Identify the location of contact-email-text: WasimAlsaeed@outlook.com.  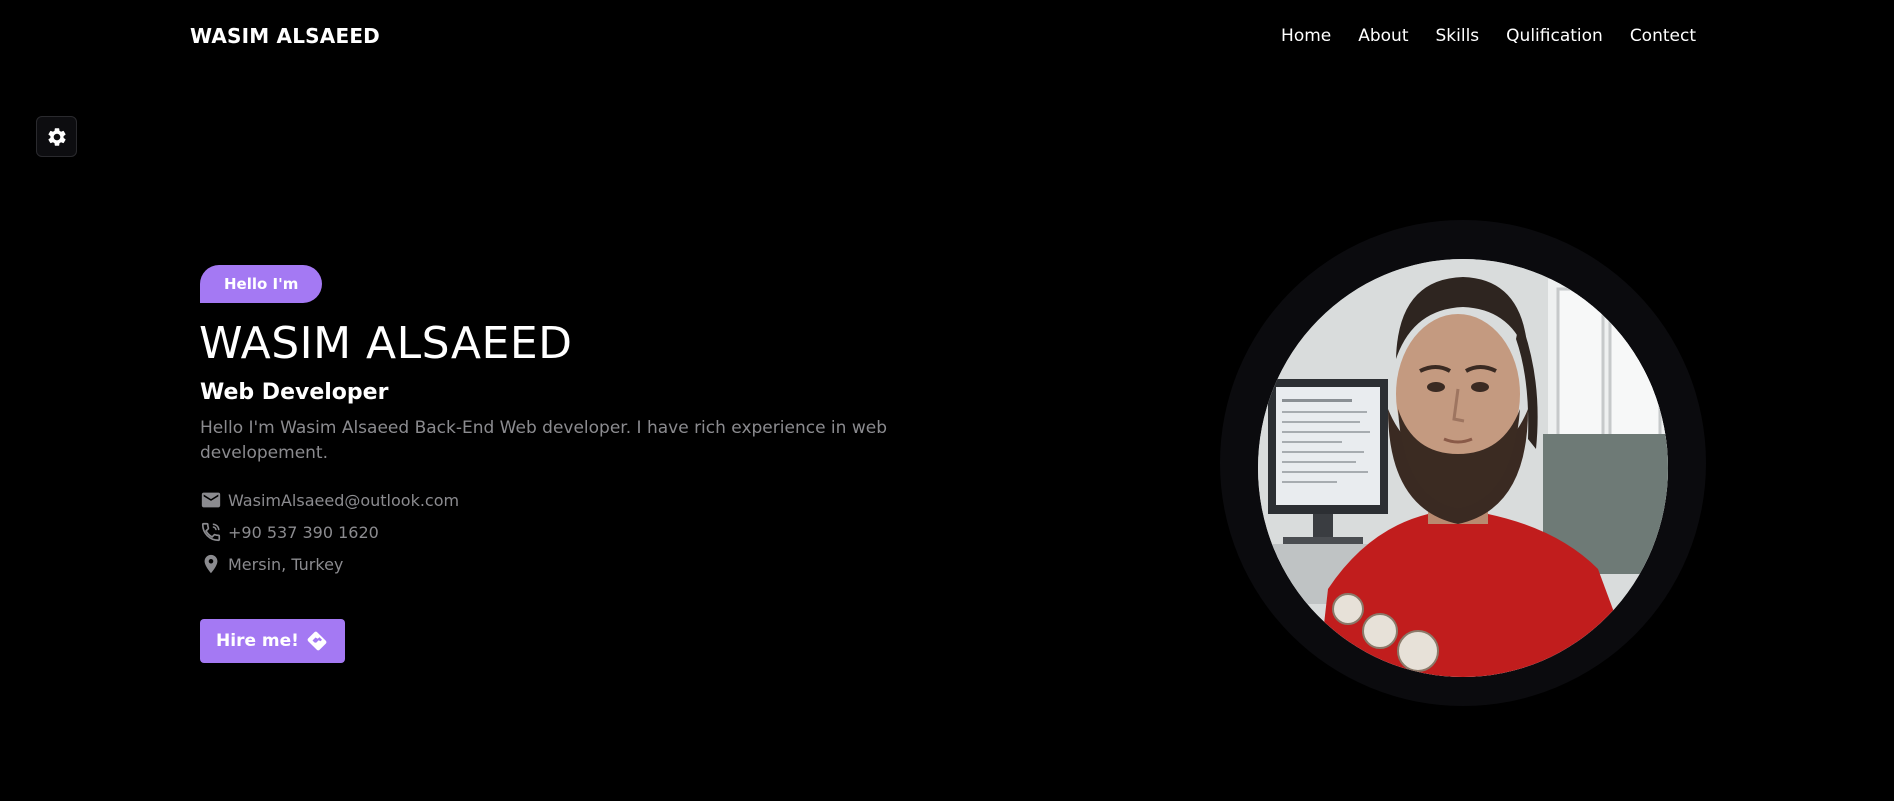
(343, 500).